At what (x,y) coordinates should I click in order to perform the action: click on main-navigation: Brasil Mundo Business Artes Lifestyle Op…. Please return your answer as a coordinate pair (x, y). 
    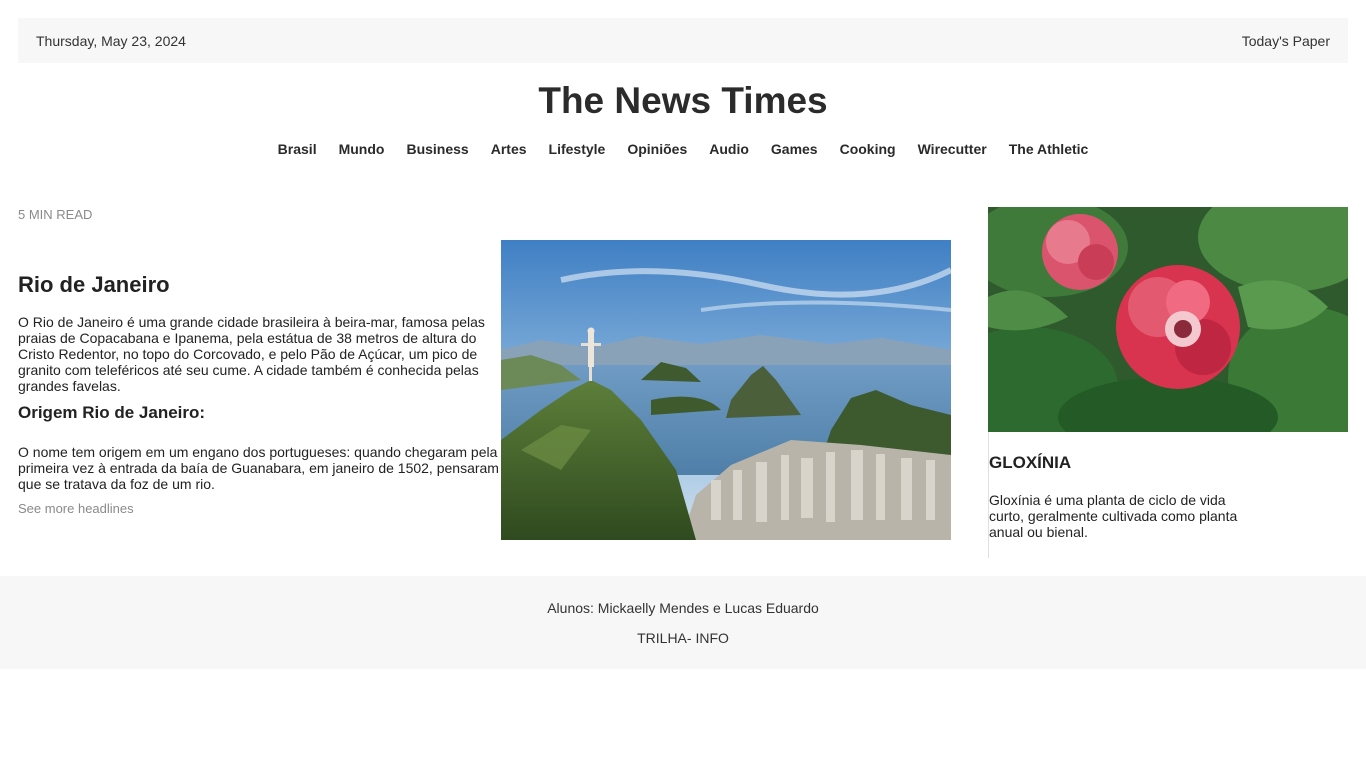
    Looking at the image, I should click on (683, 149).